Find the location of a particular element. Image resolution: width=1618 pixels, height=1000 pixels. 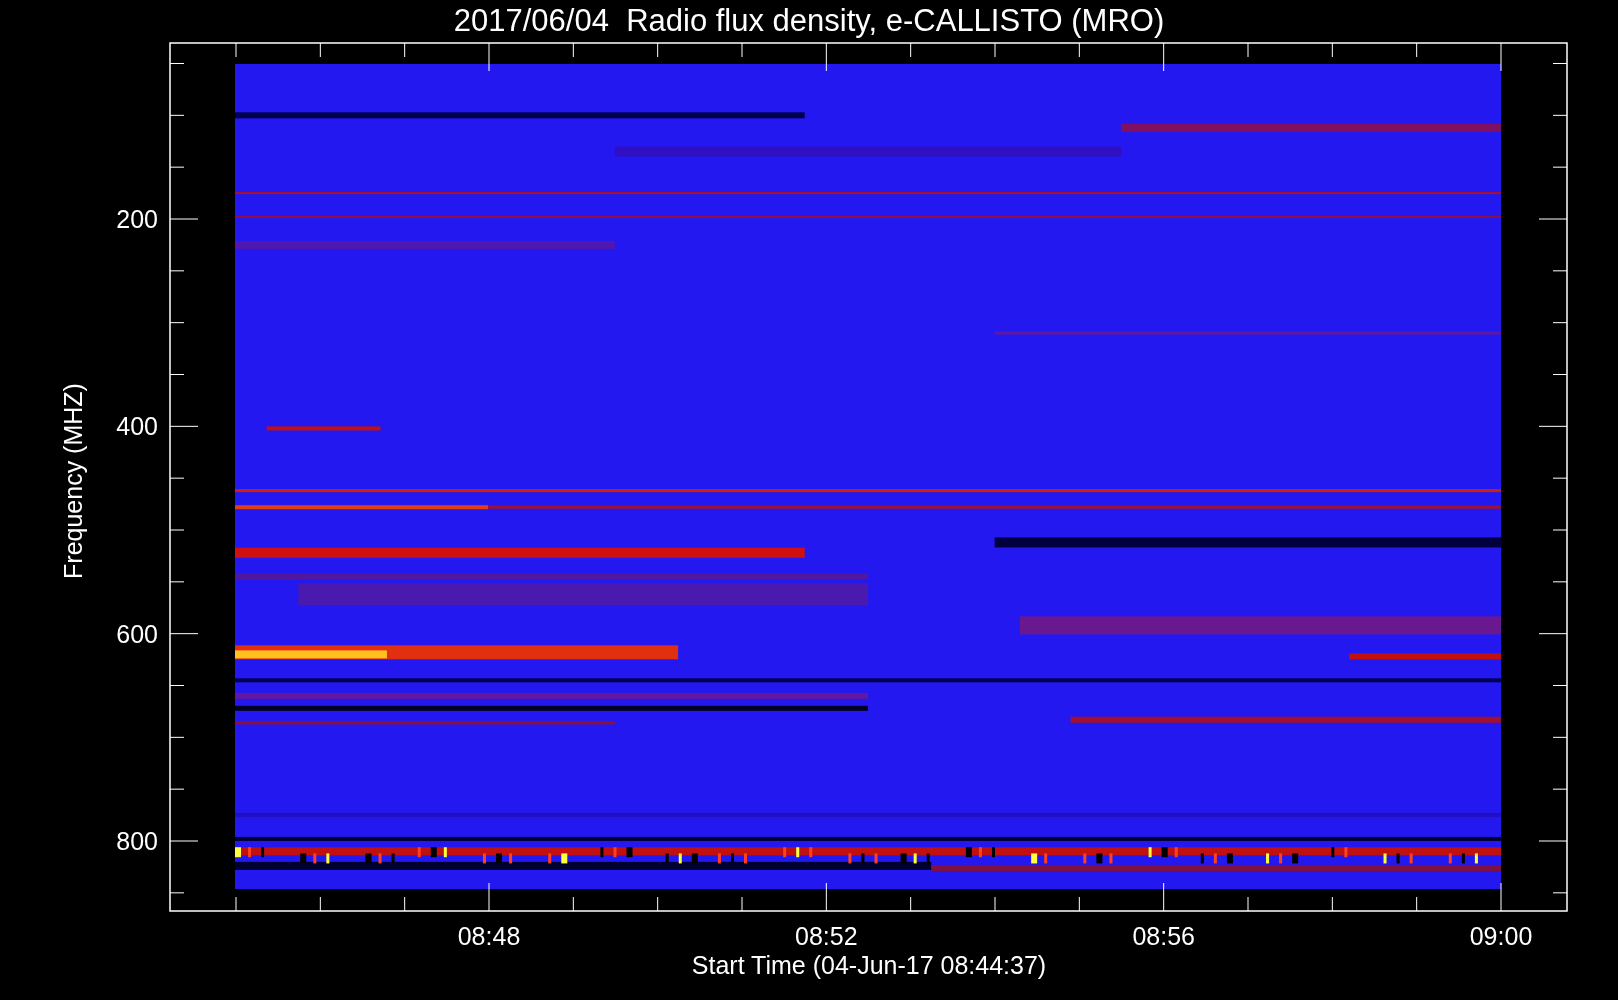

y-tick-label: 600 is located at coordinates (137, 633).